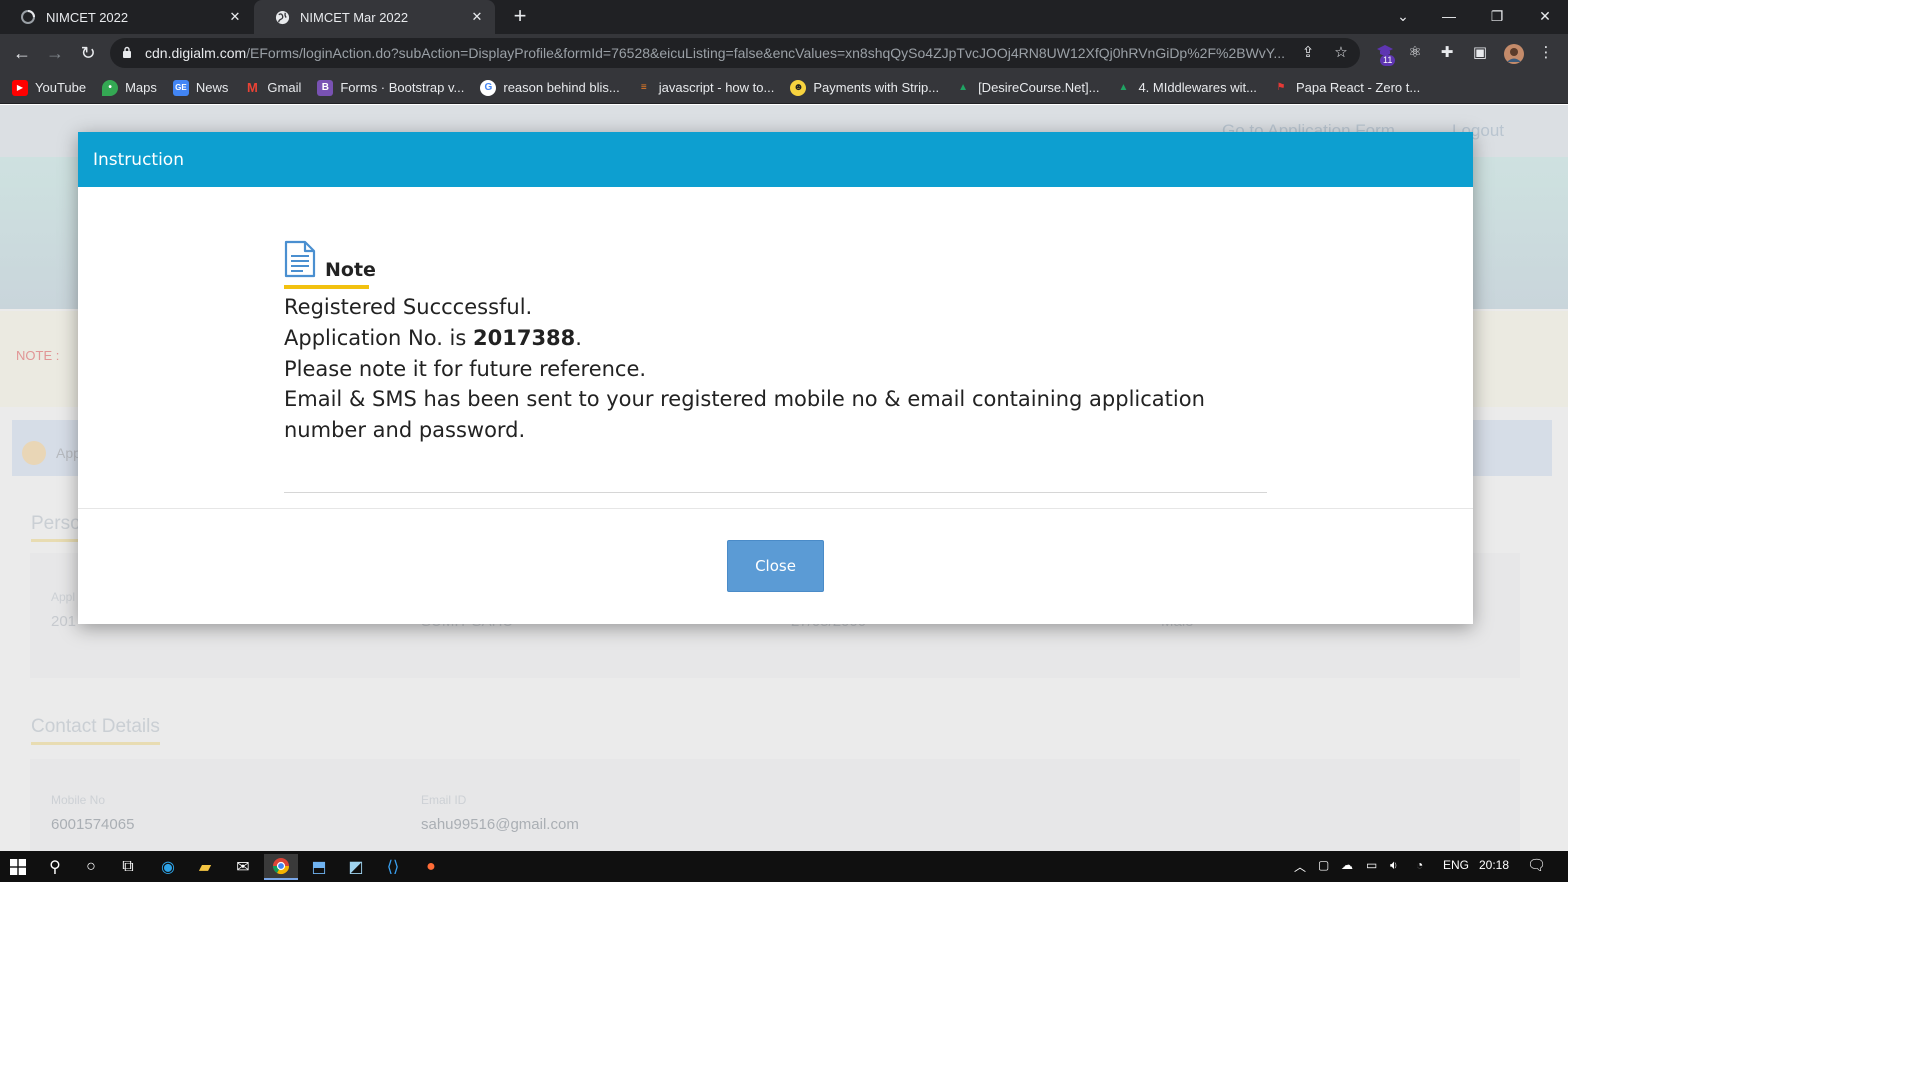 Image resolution: width=1920 pixels, height=1080 pixels. I want to click on footer-divider, so click(775, 508).